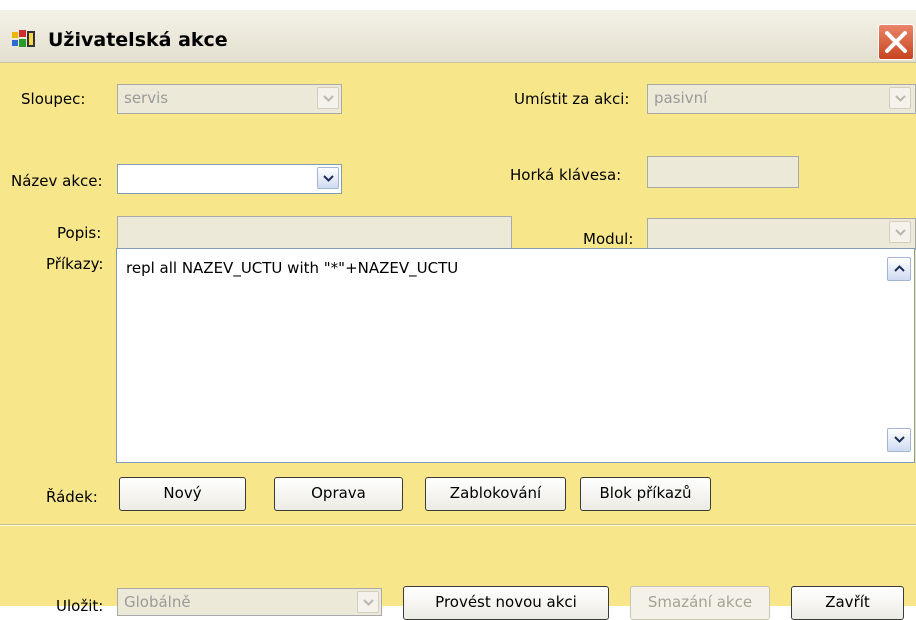 This screenshot has height=620, width=916. I want to click on title-bar: Uživatelská akce, so click(458, 36).